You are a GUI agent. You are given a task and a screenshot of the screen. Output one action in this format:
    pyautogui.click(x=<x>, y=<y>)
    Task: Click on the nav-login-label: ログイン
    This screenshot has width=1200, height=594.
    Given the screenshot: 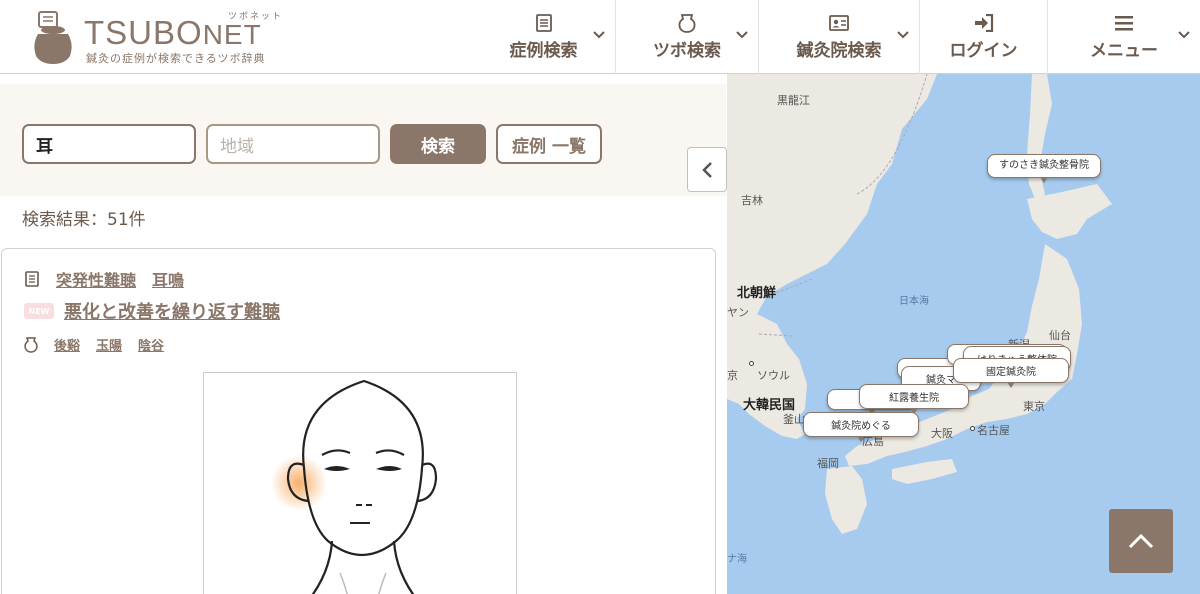 What is the action you would take?
    pyautogui.click(x=983, y=51)
    